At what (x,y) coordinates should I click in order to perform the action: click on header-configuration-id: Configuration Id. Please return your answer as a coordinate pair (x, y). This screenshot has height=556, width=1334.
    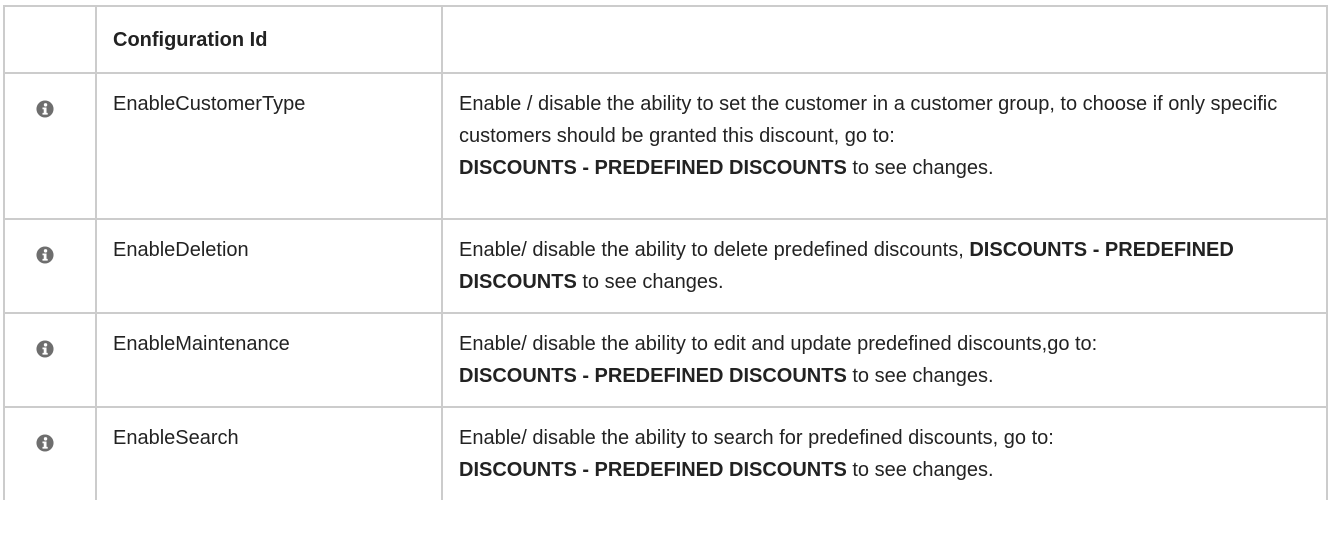
    Looking at the image, I should click on (269, 39).